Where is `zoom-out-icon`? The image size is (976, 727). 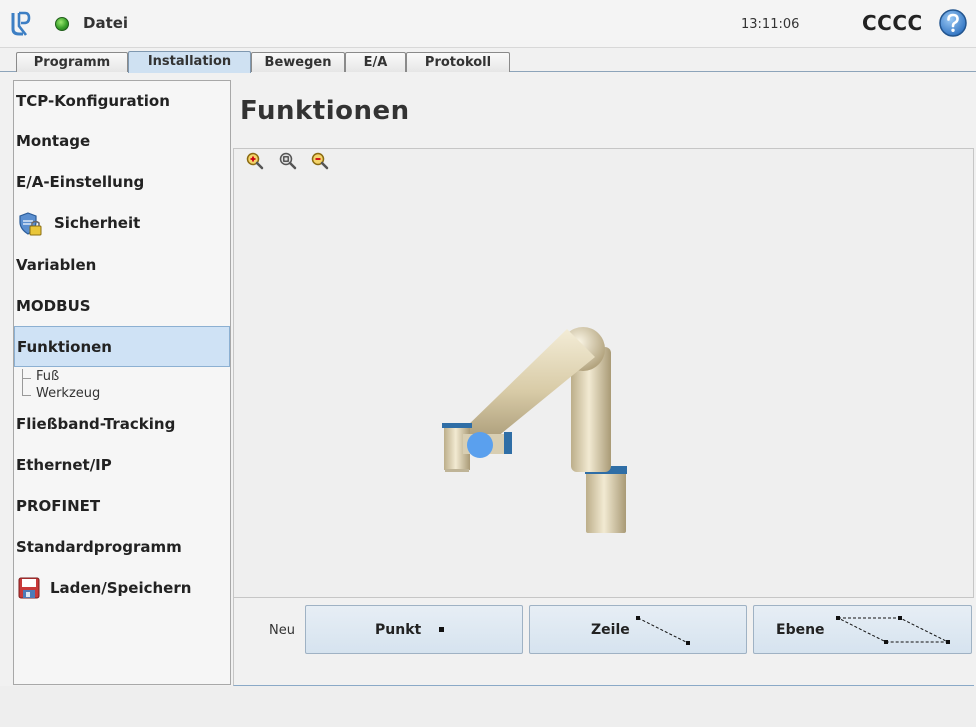
zoom-out-icon is located at coordinates (320, 161).